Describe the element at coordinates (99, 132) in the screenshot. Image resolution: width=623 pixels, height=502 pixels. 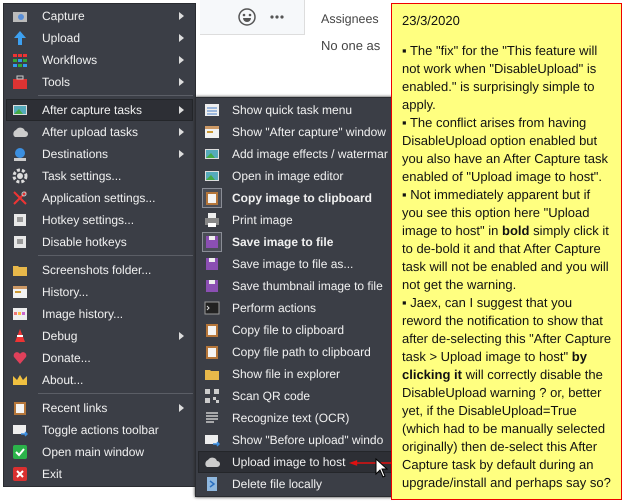
I see `menu-item: After upload tasks` at that location.